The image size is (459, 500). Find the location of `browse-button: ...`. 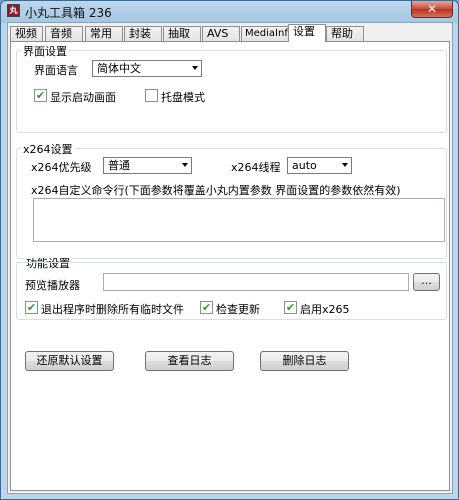

browse-button: ... is located at coordinates (426, 282).